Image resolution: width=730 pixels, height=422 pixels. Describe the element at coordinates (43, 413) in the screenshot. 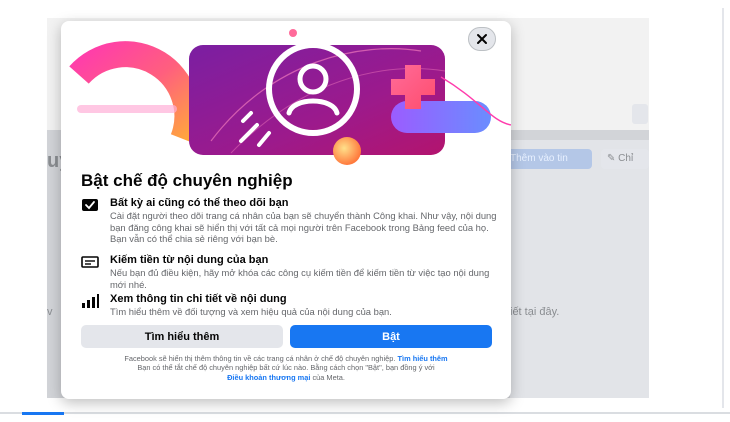

I see `active-tab-indicator` at that location.